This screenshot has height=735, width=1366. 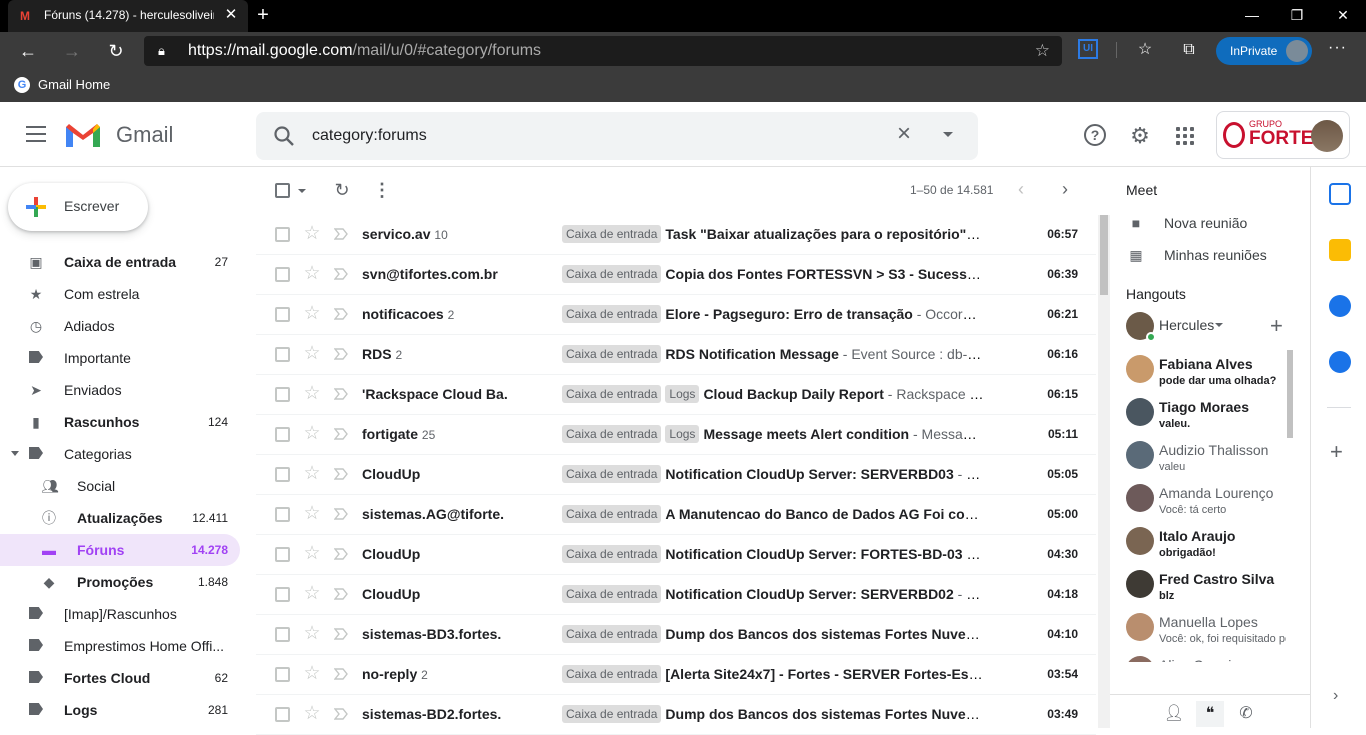 What do you see at coordinates (120, 614) in the screenshot?
I see `nav-item-11: [Imap]/Rascunhos` at bounding box center [120, 614].